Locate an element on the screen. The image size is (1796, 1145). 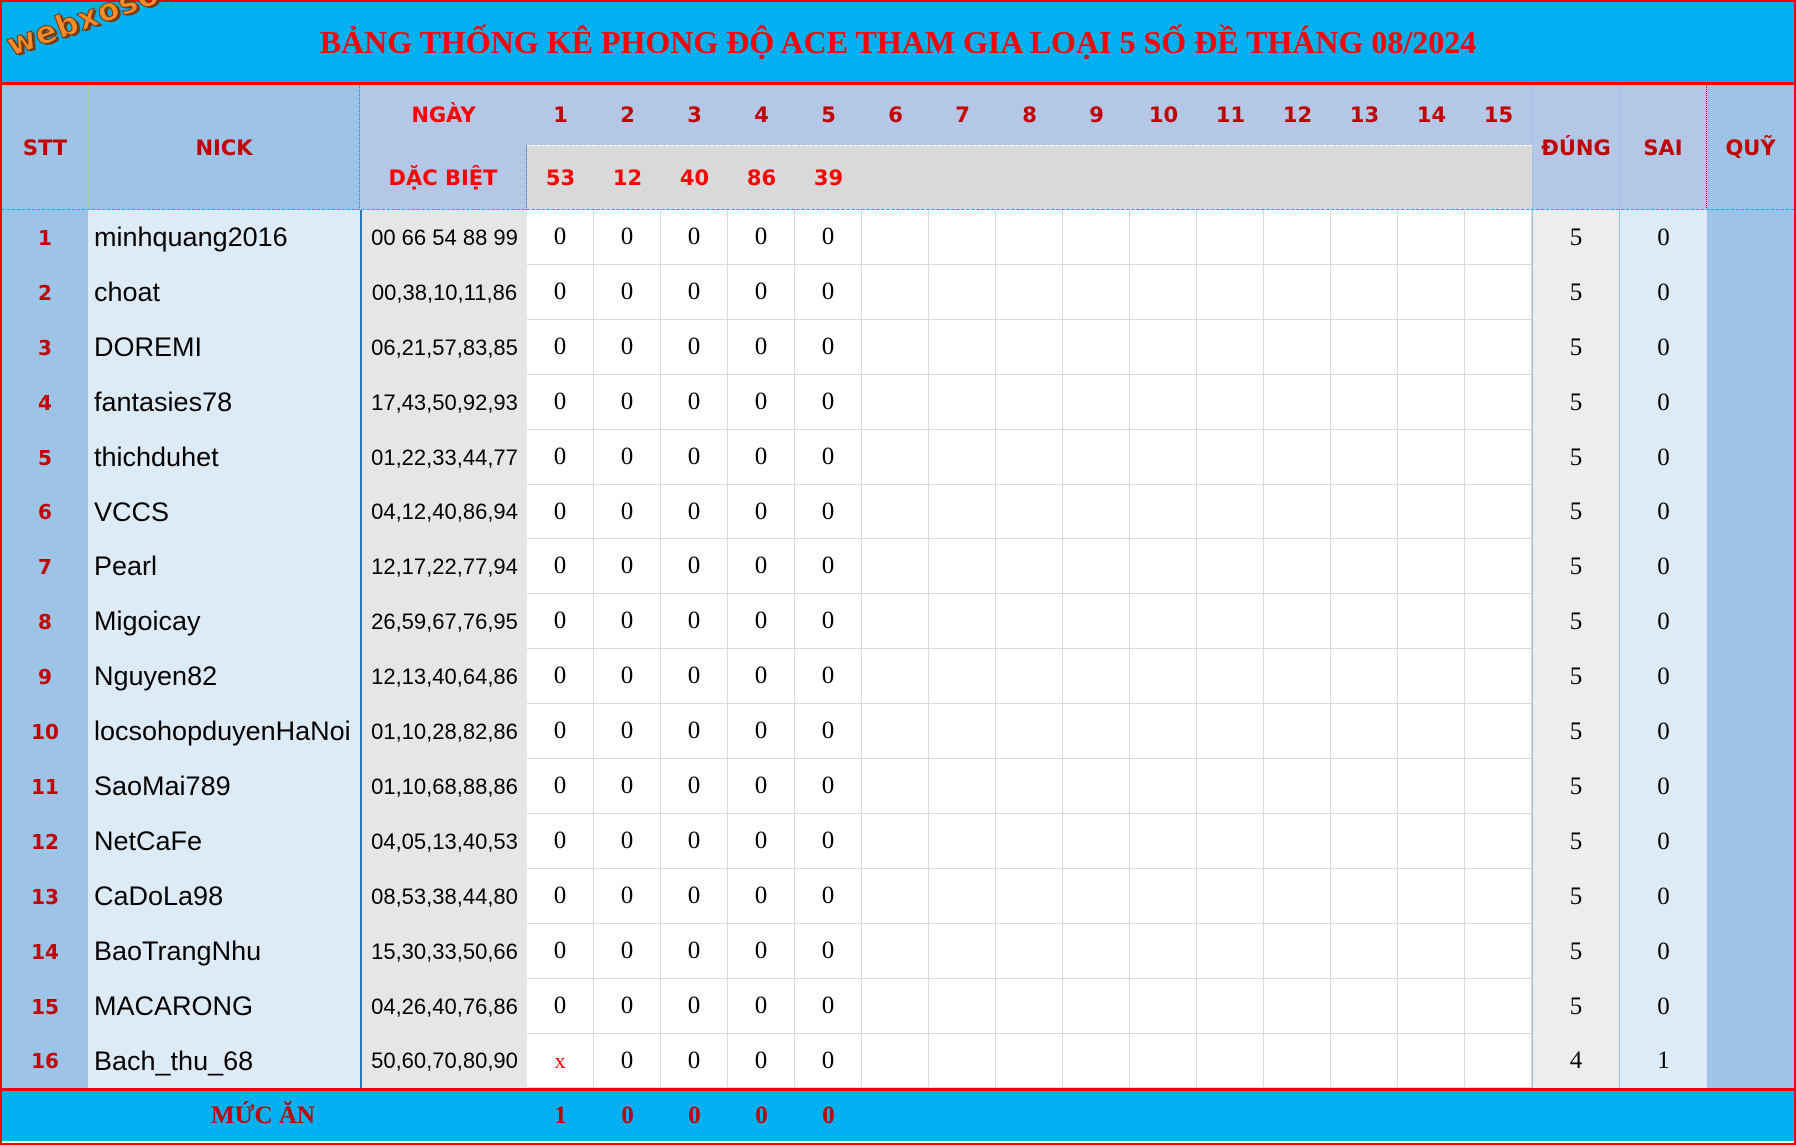
row-numbers: 17,43,50,92,93 is located at coordinates (443, 402).